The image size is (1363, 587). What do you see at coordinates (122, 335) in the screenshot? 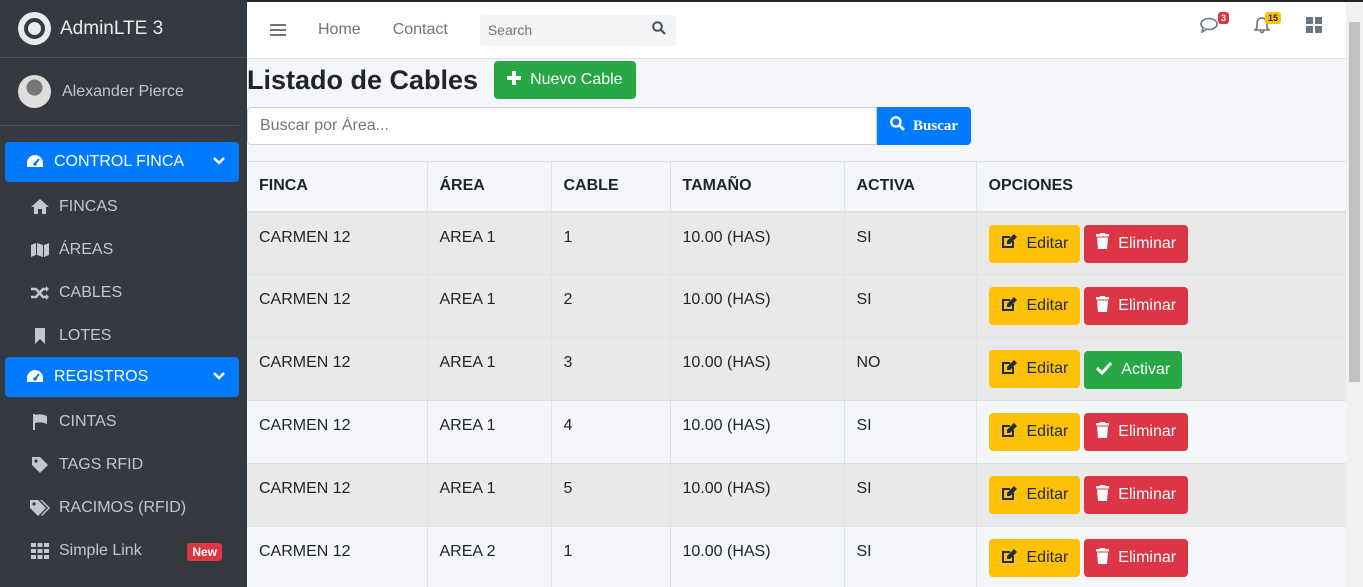
I see `sidebar-item-lotes: LOTES` at bounding box center [122, 335].